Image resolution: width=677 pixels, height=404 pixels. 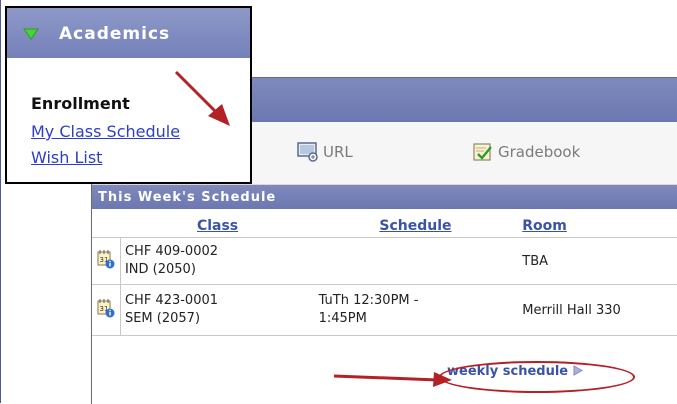 I want to click on class-column-header: Class, so click(x=217, y=224).